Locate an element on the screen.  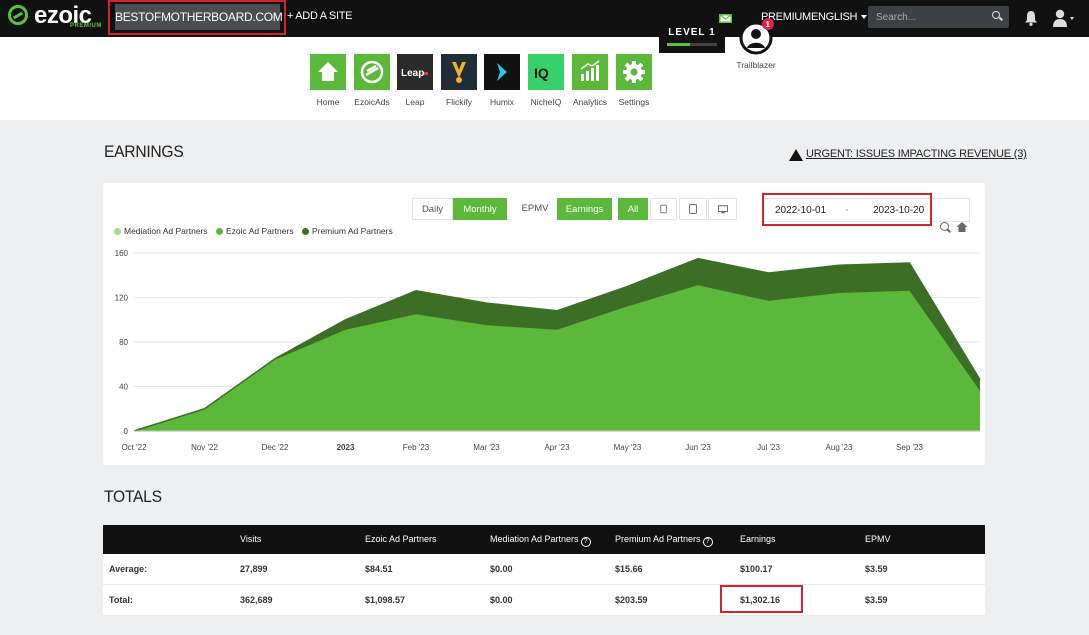
x-tick-label: Aug '23 is located at coordinates (839, 447).